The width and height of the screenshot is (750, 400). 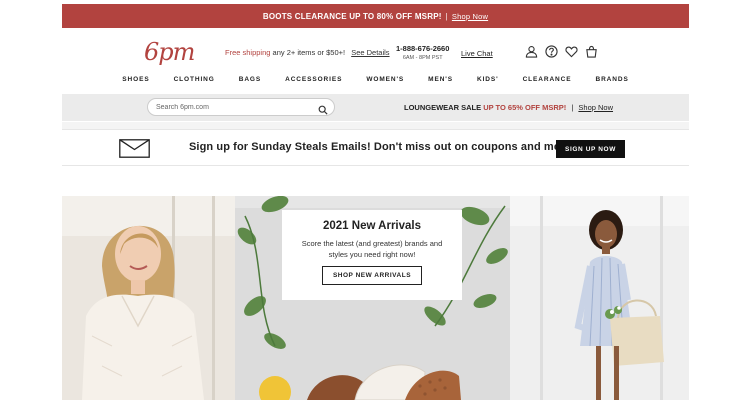 I want to click on live-chat-link: Live Chat, so click(x=477, y=53).